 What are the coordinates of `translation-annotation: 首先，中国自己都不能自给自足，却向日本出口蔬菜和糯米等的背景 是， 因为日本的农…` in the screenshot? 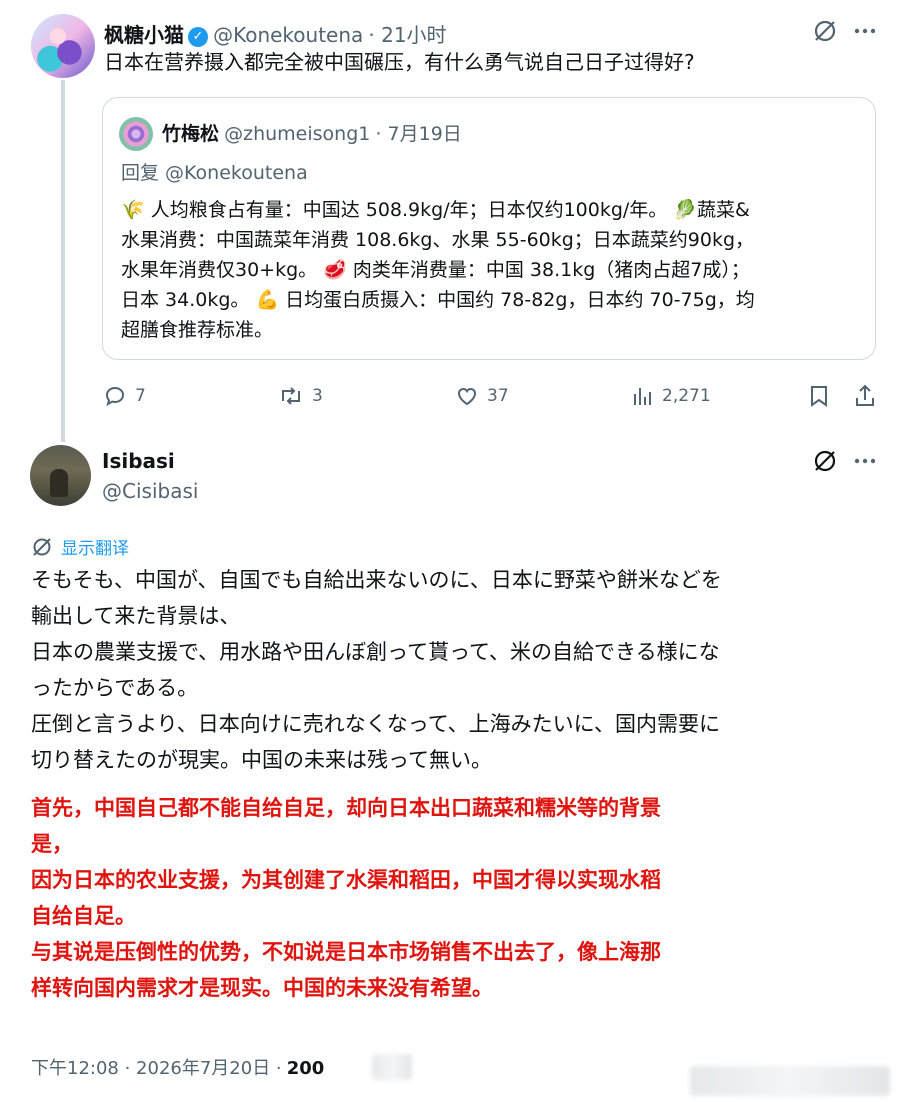 It's located at (346, 898).